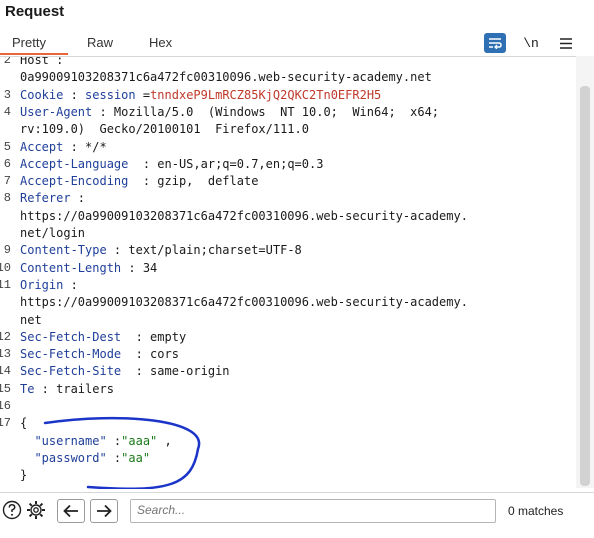 This screenshot has width=594, height=538. What do you see at coordinates (495, 43) in the screenshot?
I see `wrap-lines-icon` at bounding box center [495, 43].